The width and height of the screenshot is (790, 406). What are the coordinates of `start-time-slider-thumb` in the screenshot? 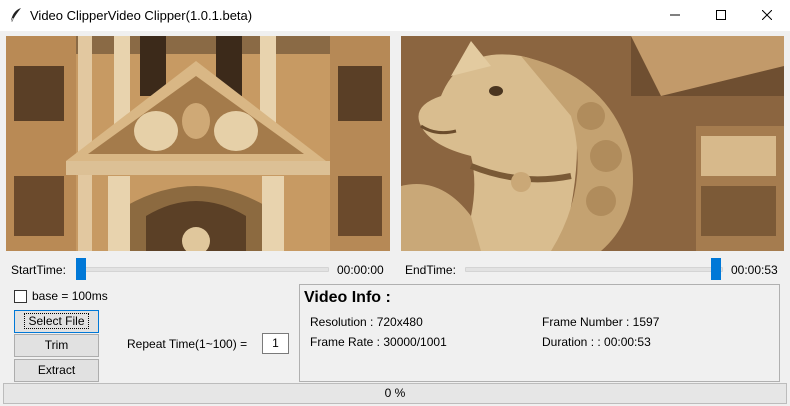 It's located at (81, 269).